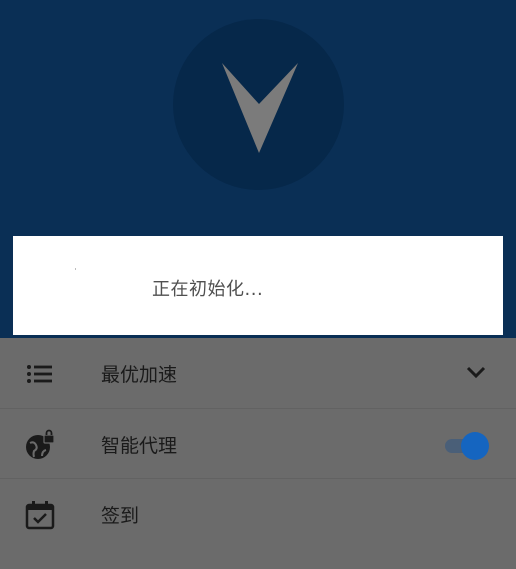 This screenshot has height=569, width=516. I want to click on menu-item-label: 智能代理, so click(139, 446).